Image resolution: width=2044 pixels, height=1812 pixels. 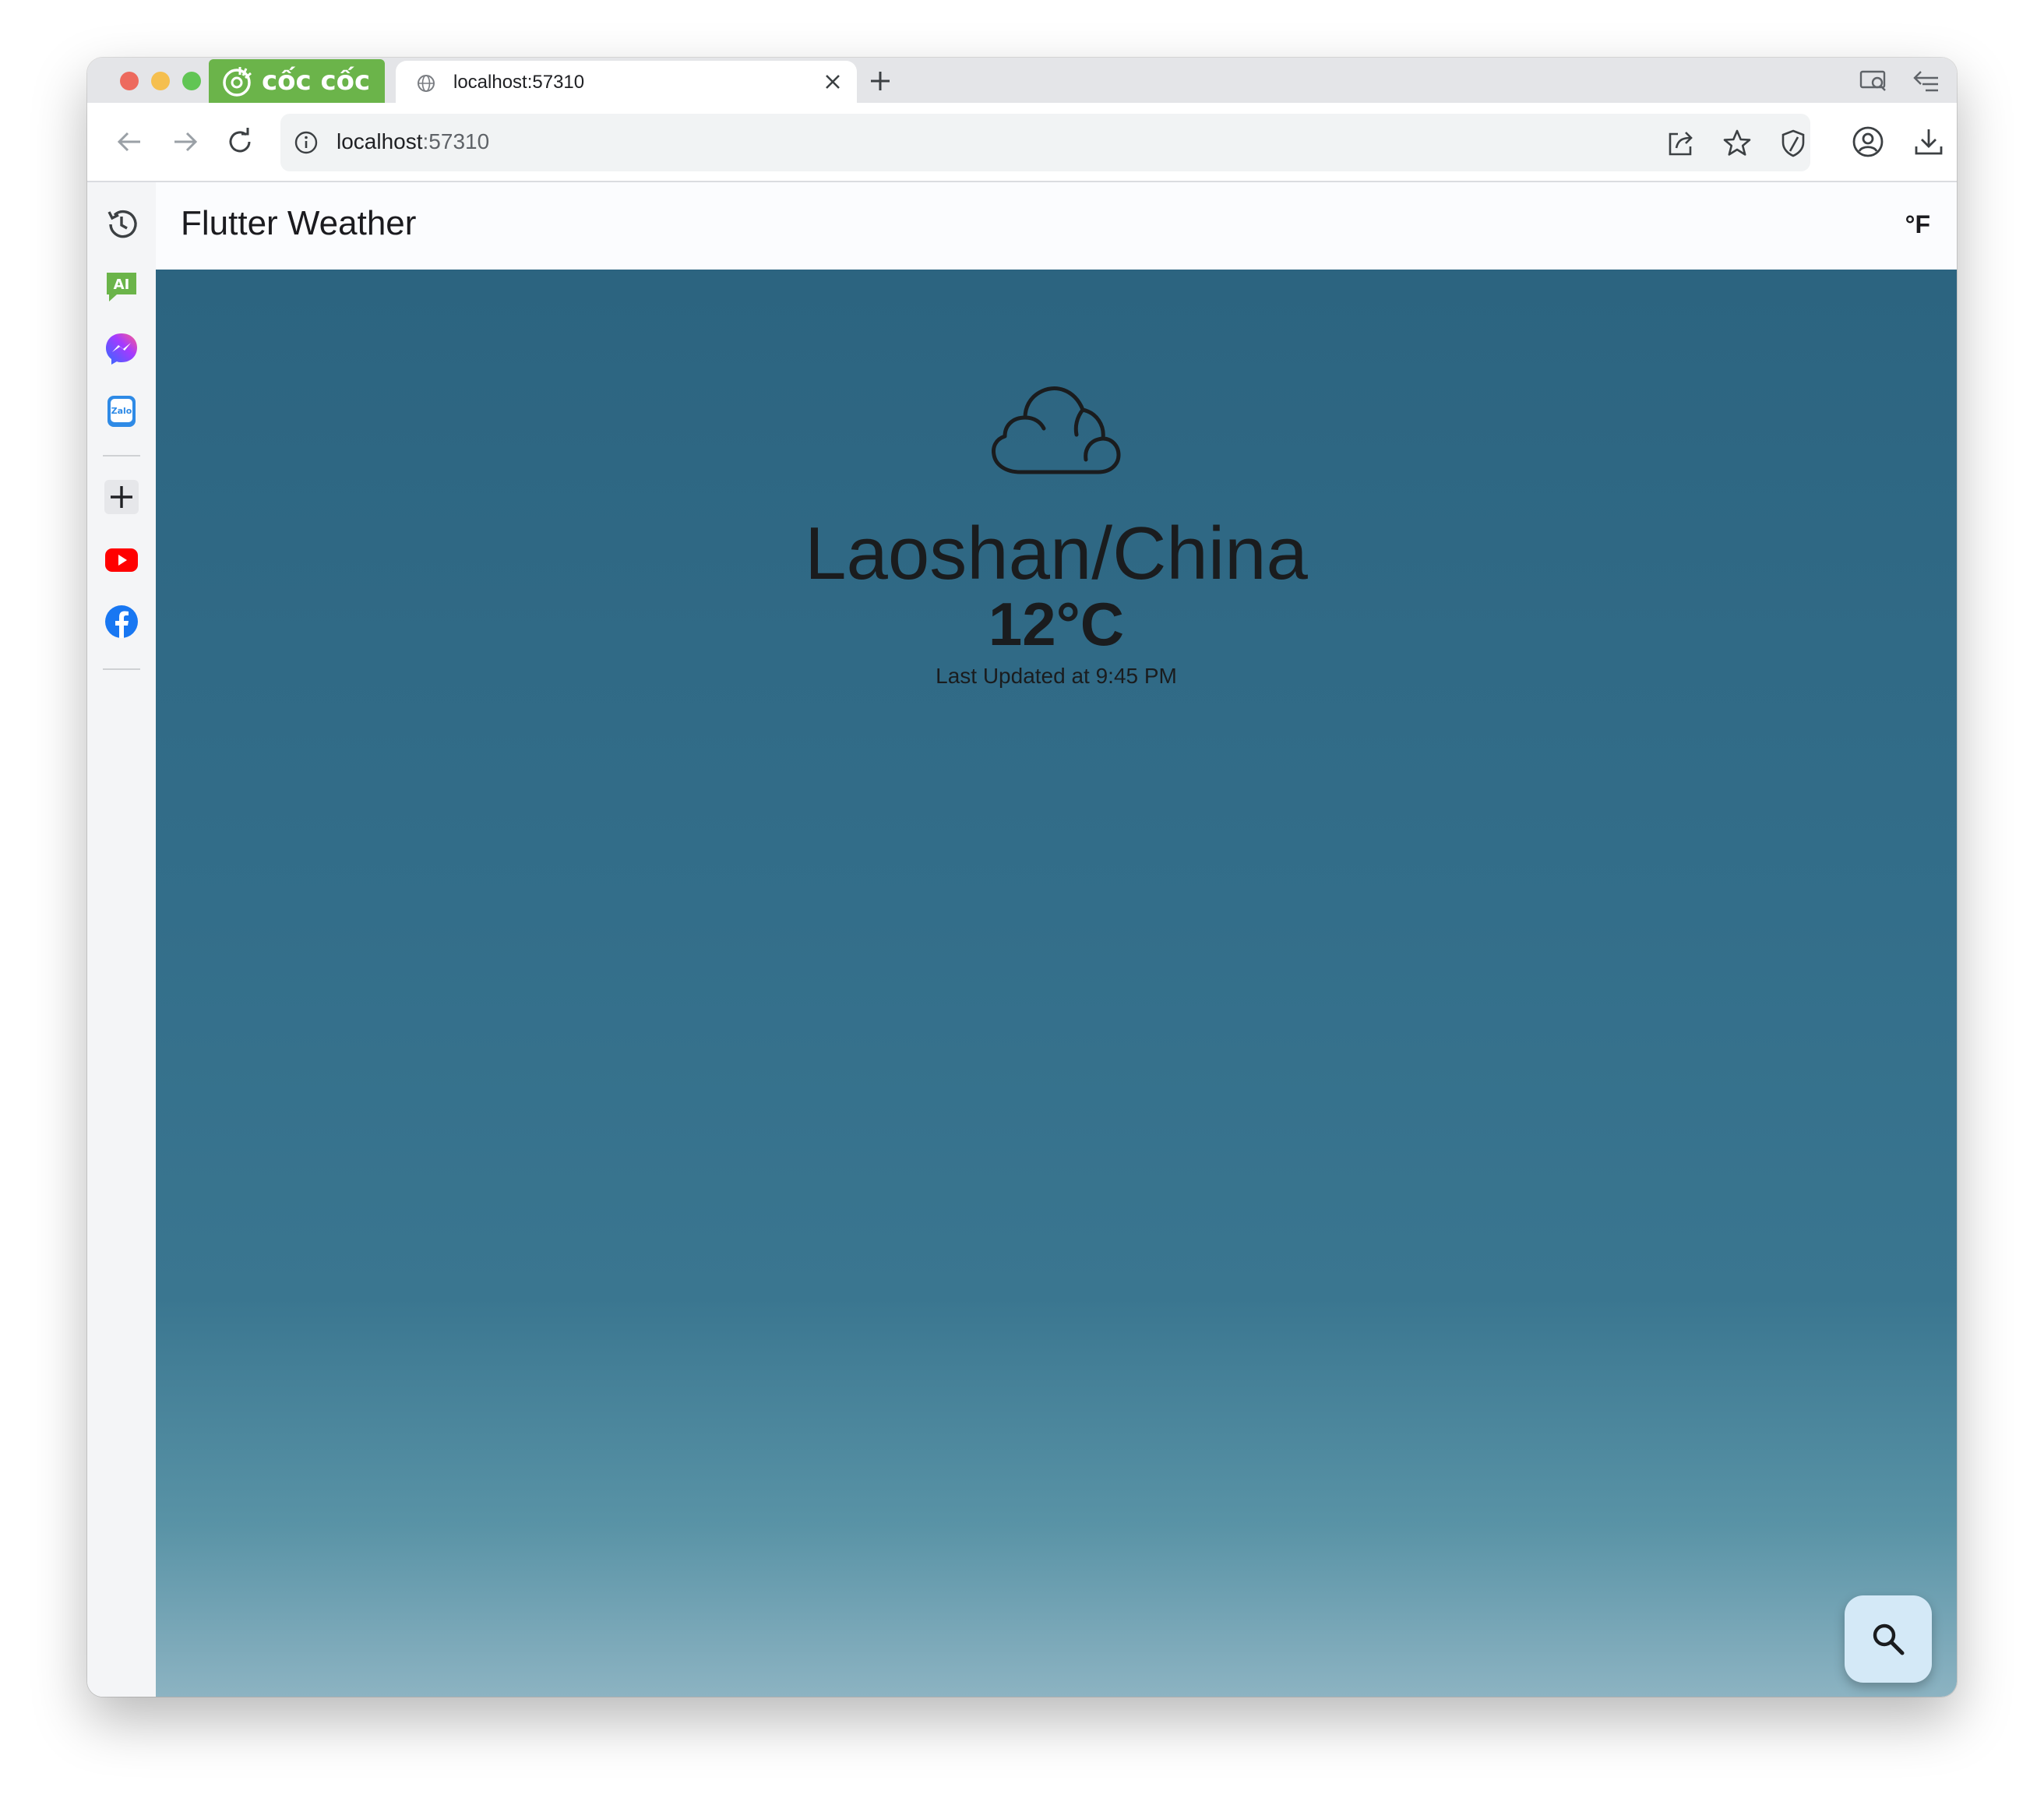 I want to click on shield-icon, so click(x=1793, y=143).